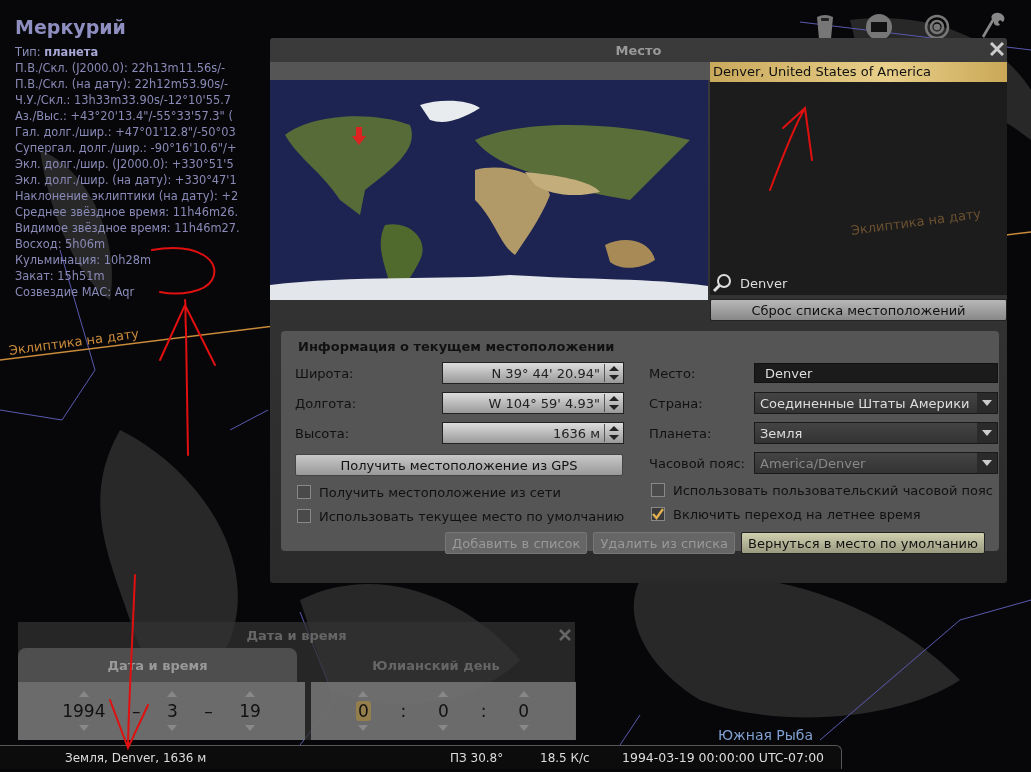  What do you see at coordinates (858, 72) in the screenshot?
I see `location-list-item: Denver, United States of America` at bounding box center [858, 72].